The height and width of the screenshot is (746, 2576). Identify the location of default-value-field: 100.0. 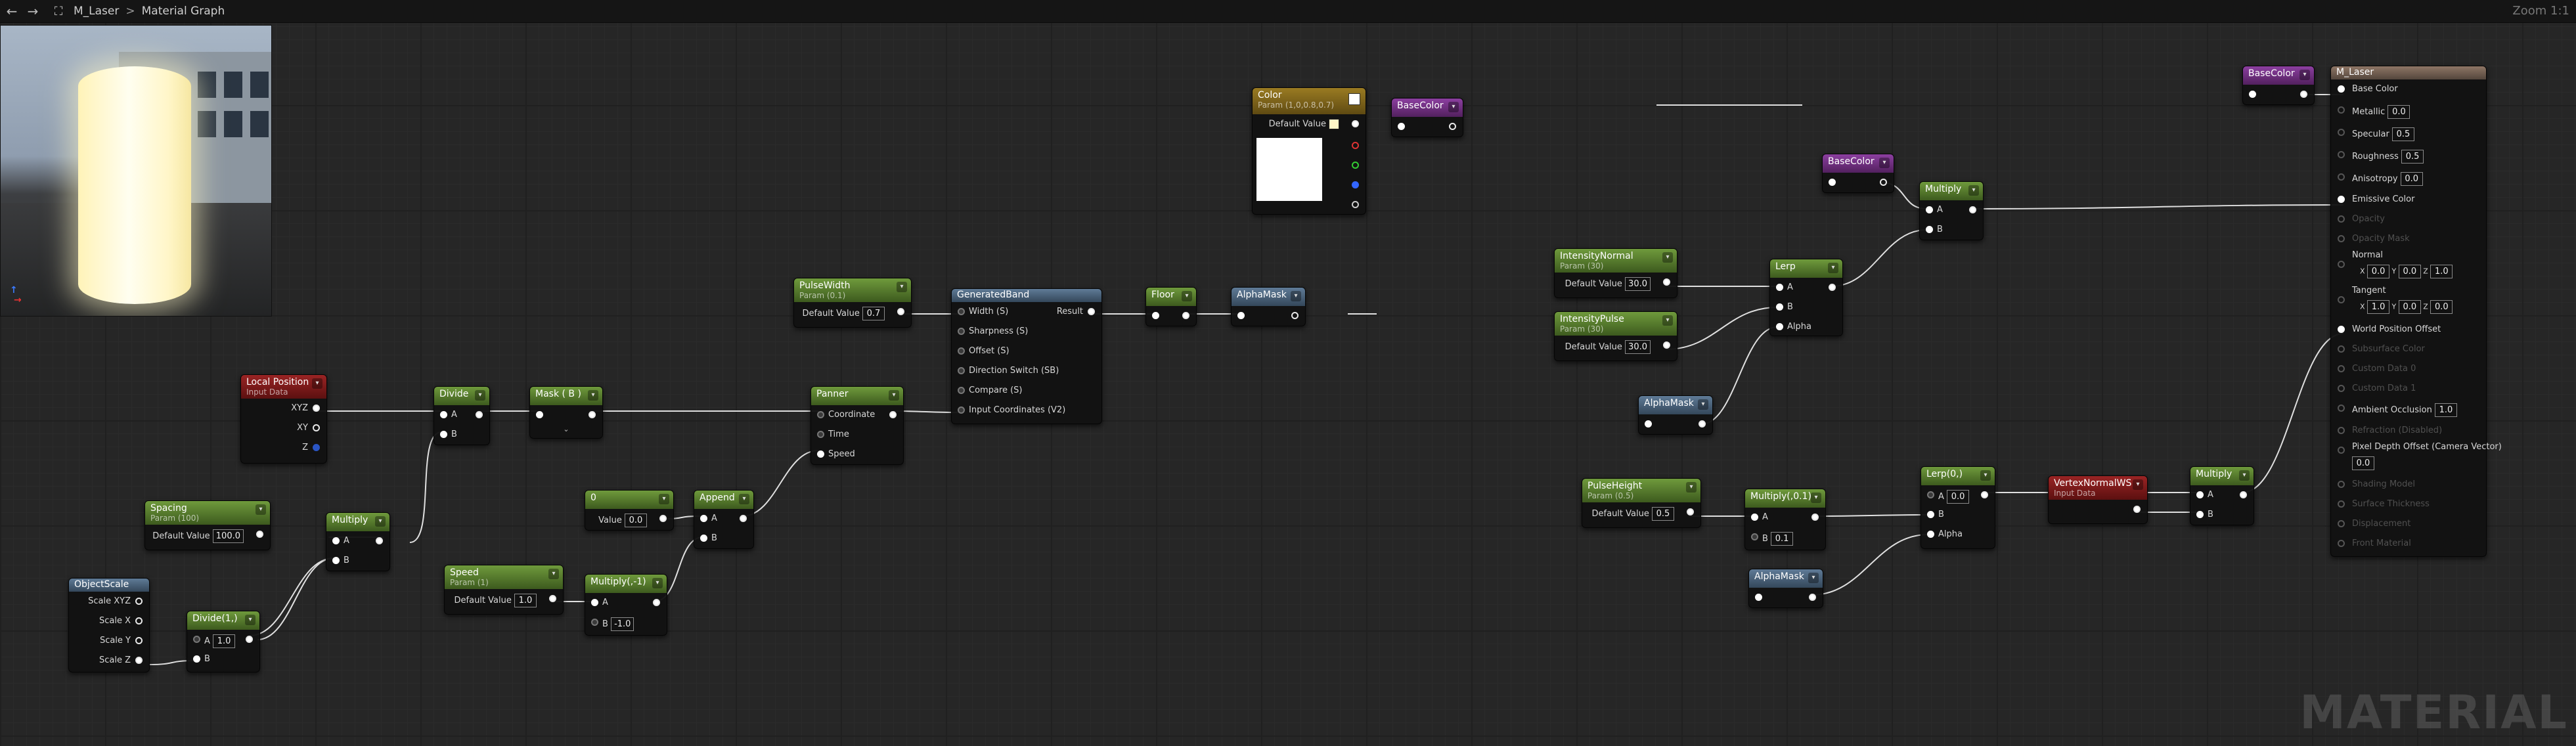
(228, 536).